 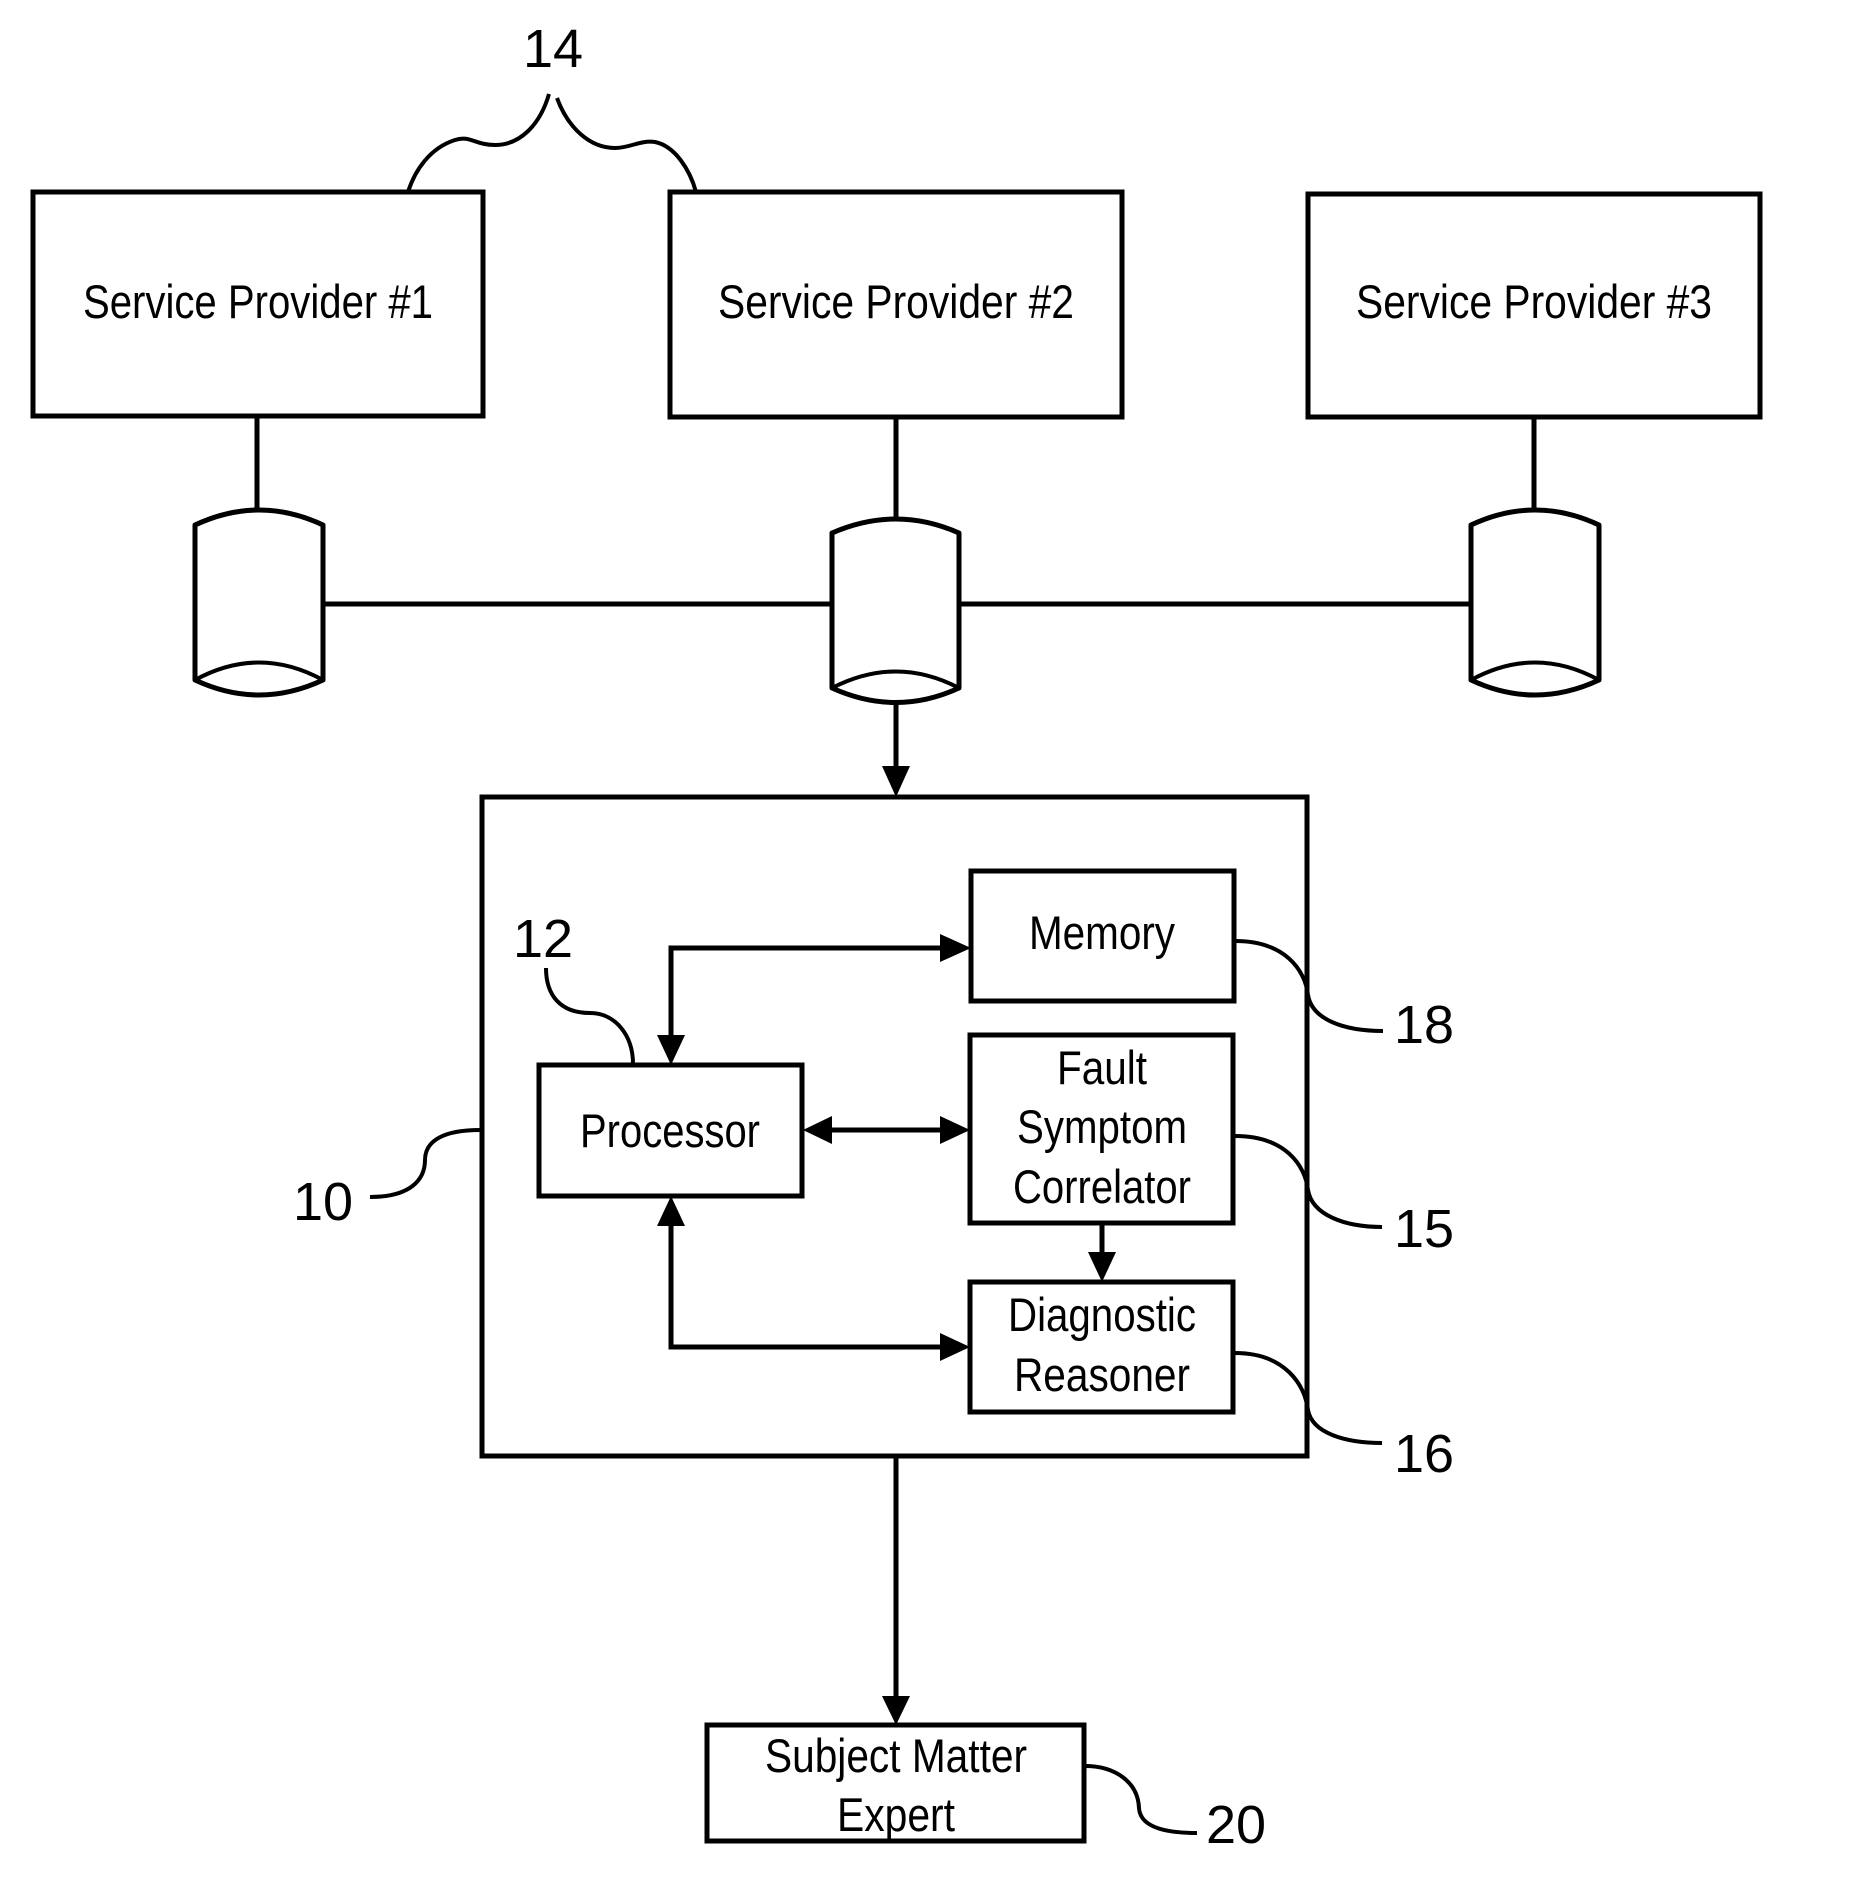 I want to click on service-provider-1-label: Service Provider #1, so click(x=258, y=301).